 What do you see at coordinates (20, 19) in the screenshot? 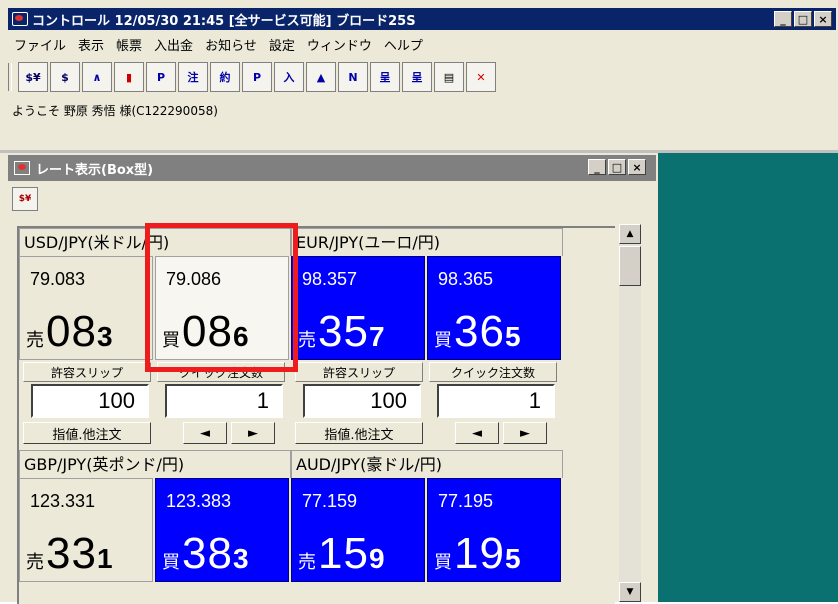
I see `app-icon` at bounding box center [20, 19].